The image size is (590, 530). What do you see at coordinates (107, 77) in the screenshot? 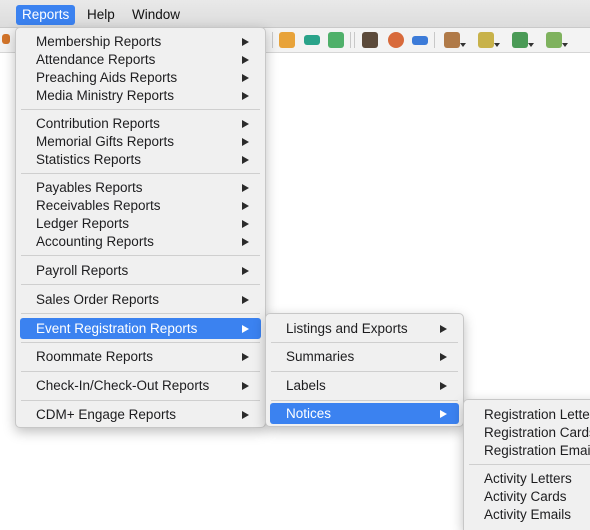
I see `menu-item-label: Preaching Aids Reports` at bounding box center [107, 77].